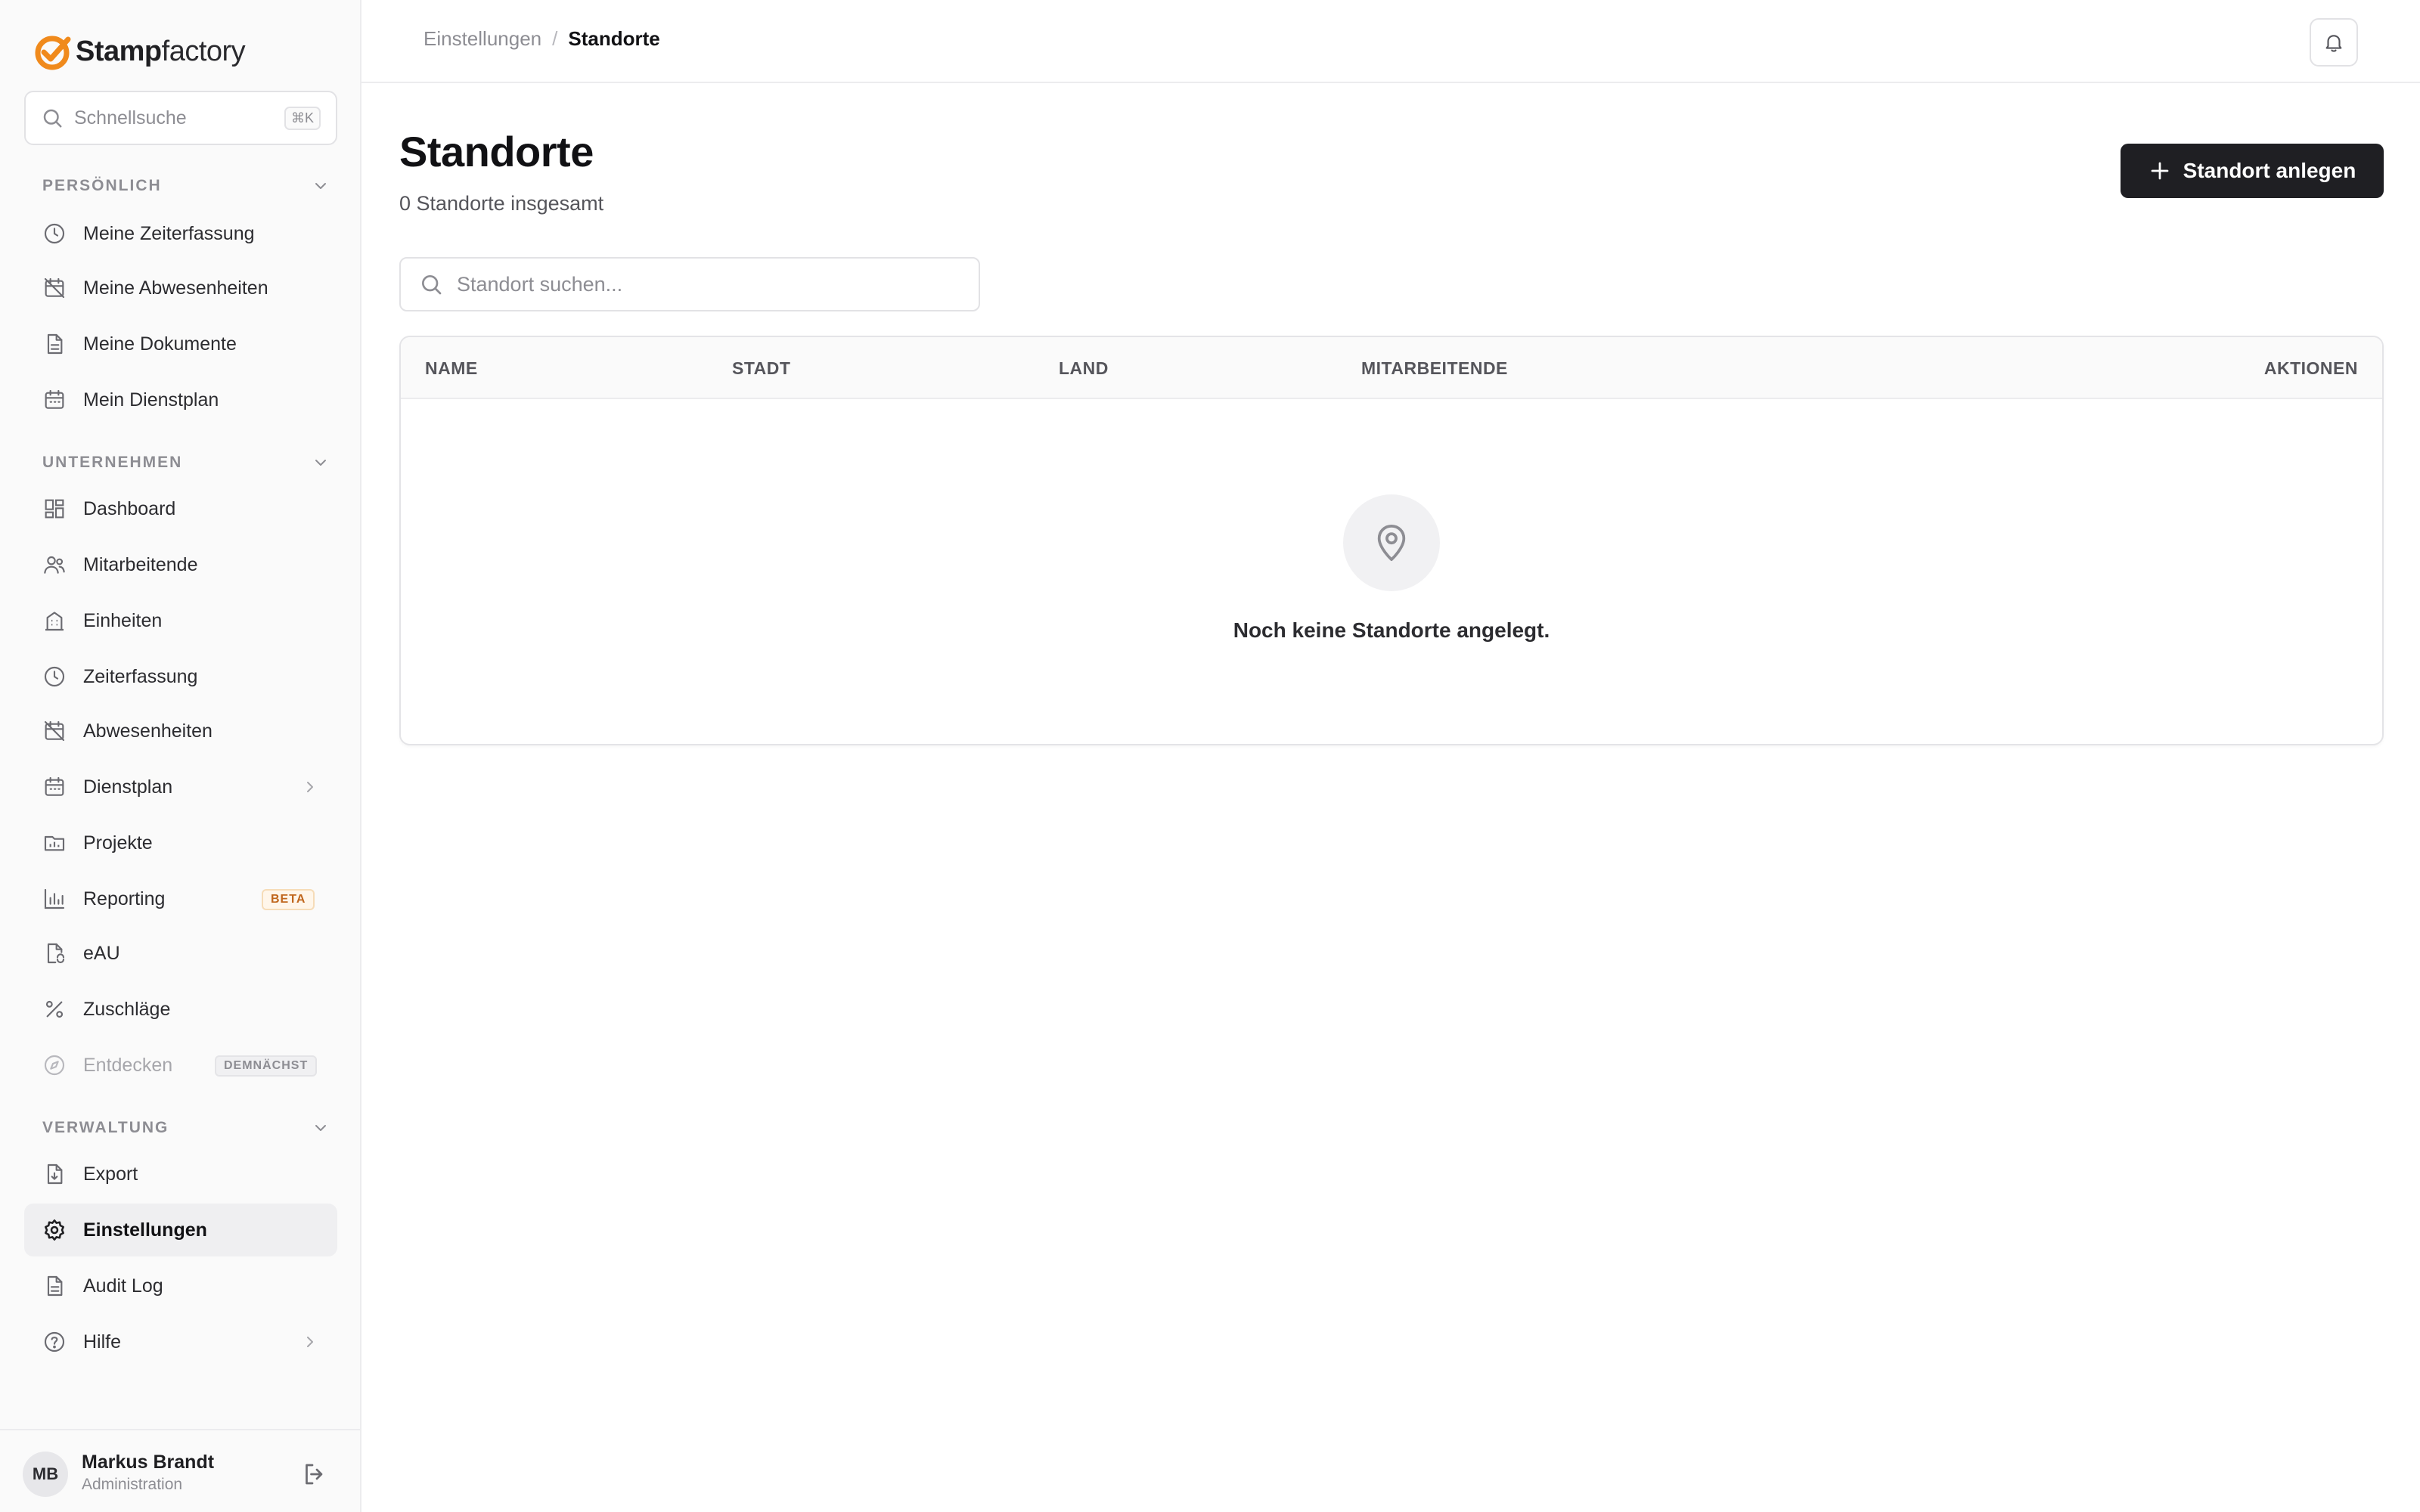  What do you see at coordinates (1084, 368) in the screenshot?
I see `column-header-land: LAND` at bounding box center [1084, 368].